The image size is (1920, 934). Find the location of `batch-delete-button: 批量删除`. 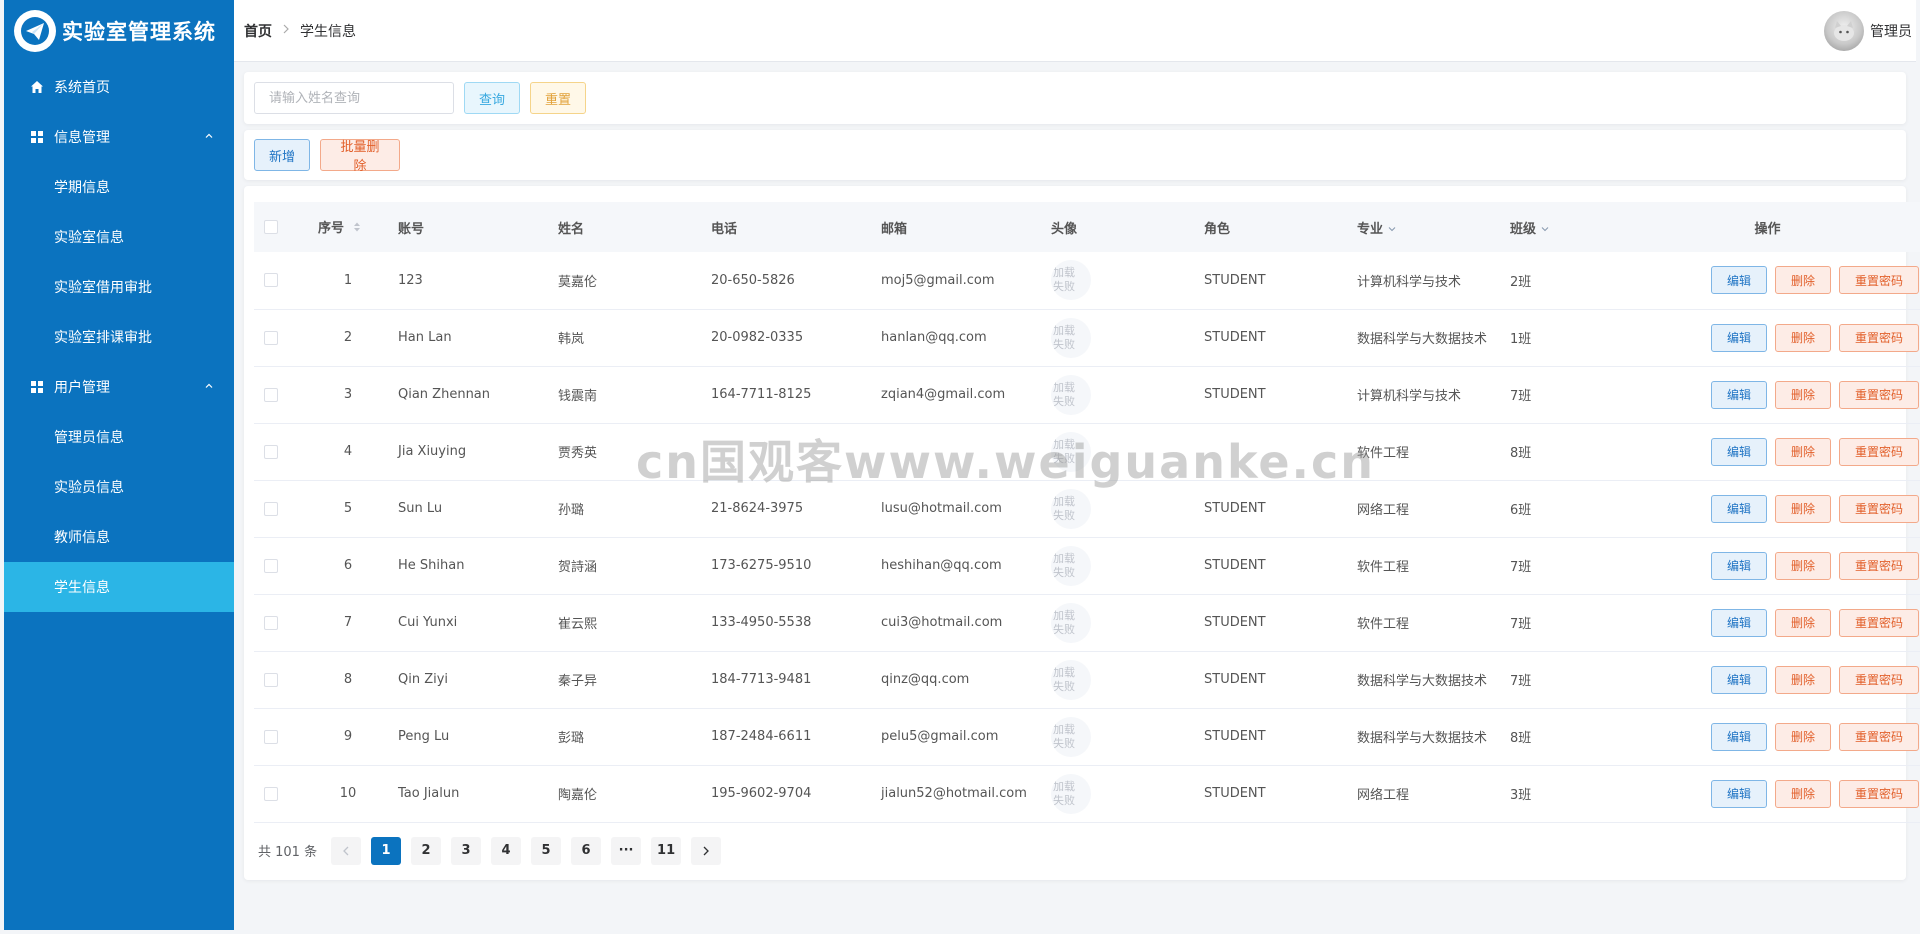

batch-delete-button: 批量删除 is located at coordinates (360, 156).